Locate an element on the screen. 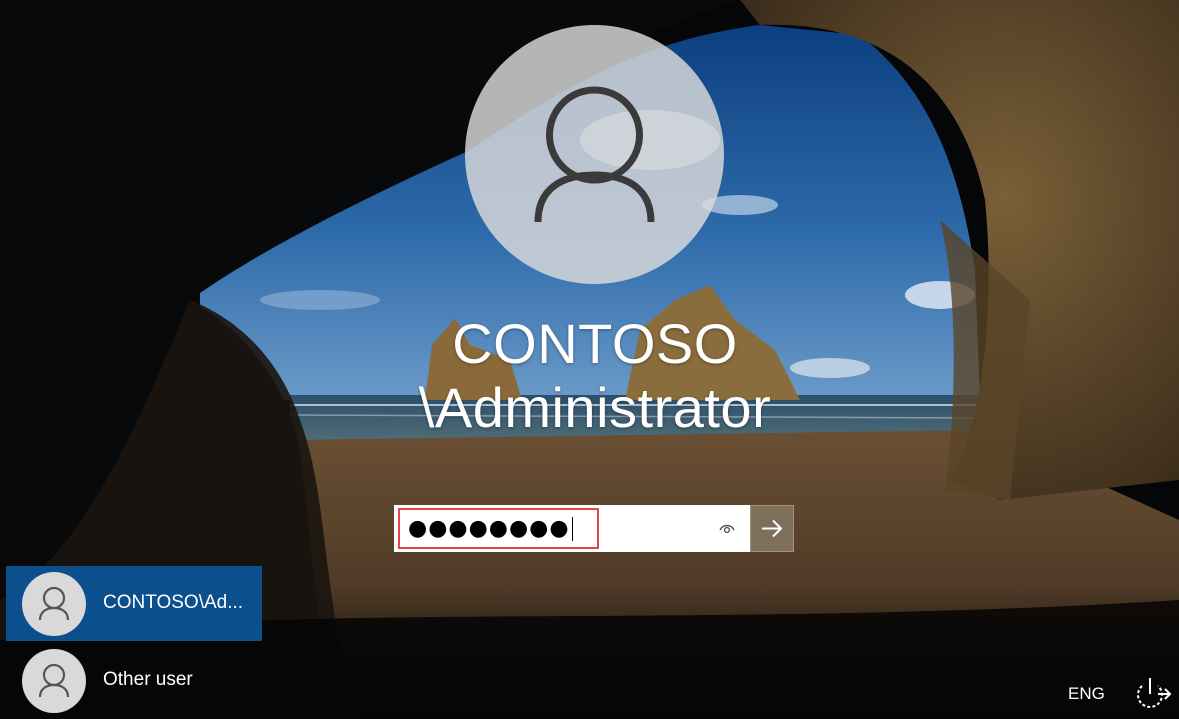 The image size is (1179, 719). password-box: ●●●●●●●● is located at coordinates (594, 528).